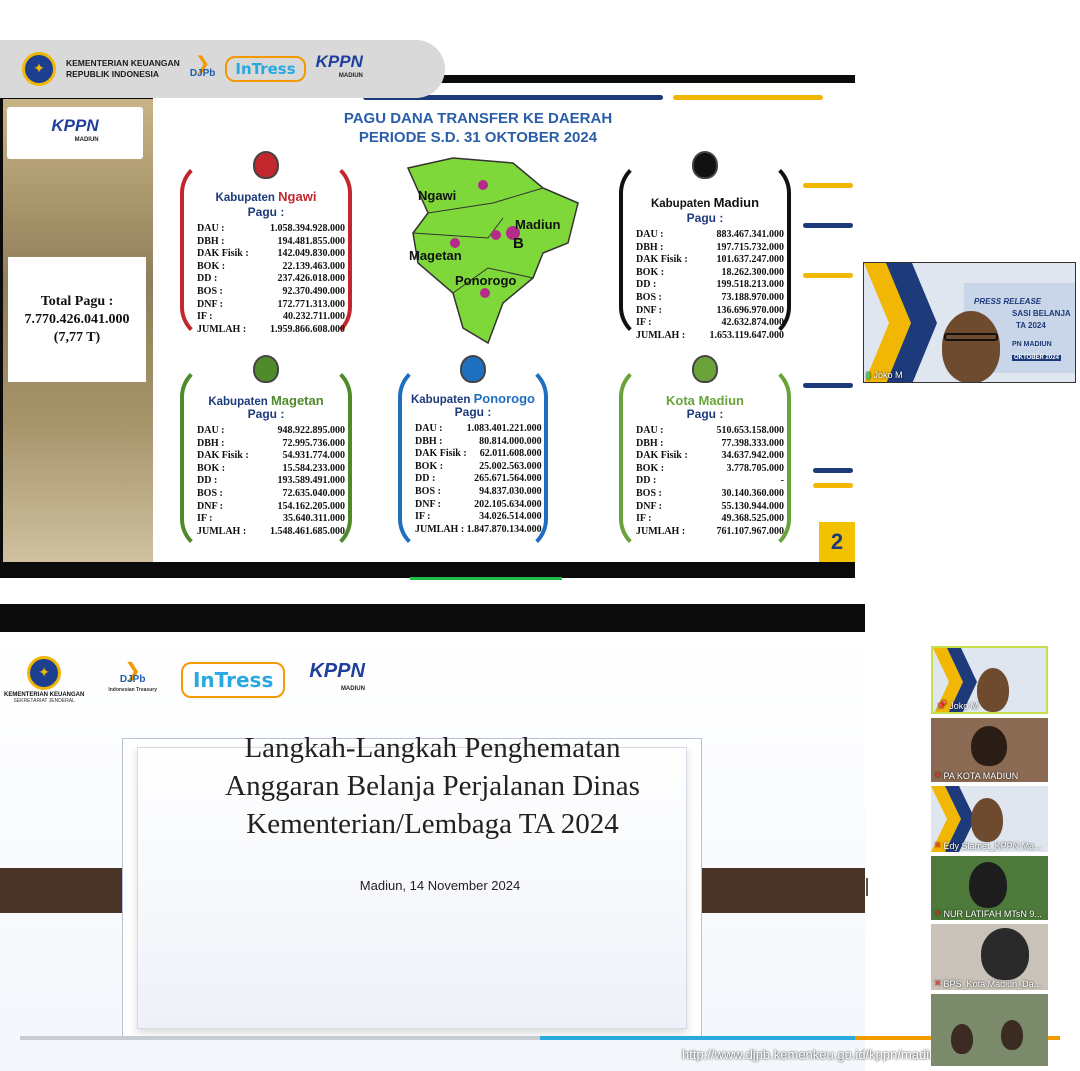 This screenshot has width=1080, height=1071. Describe the element at coordinates (755, 468) in the screenshot. I see `row-value: 3.778.705.000` at that location.